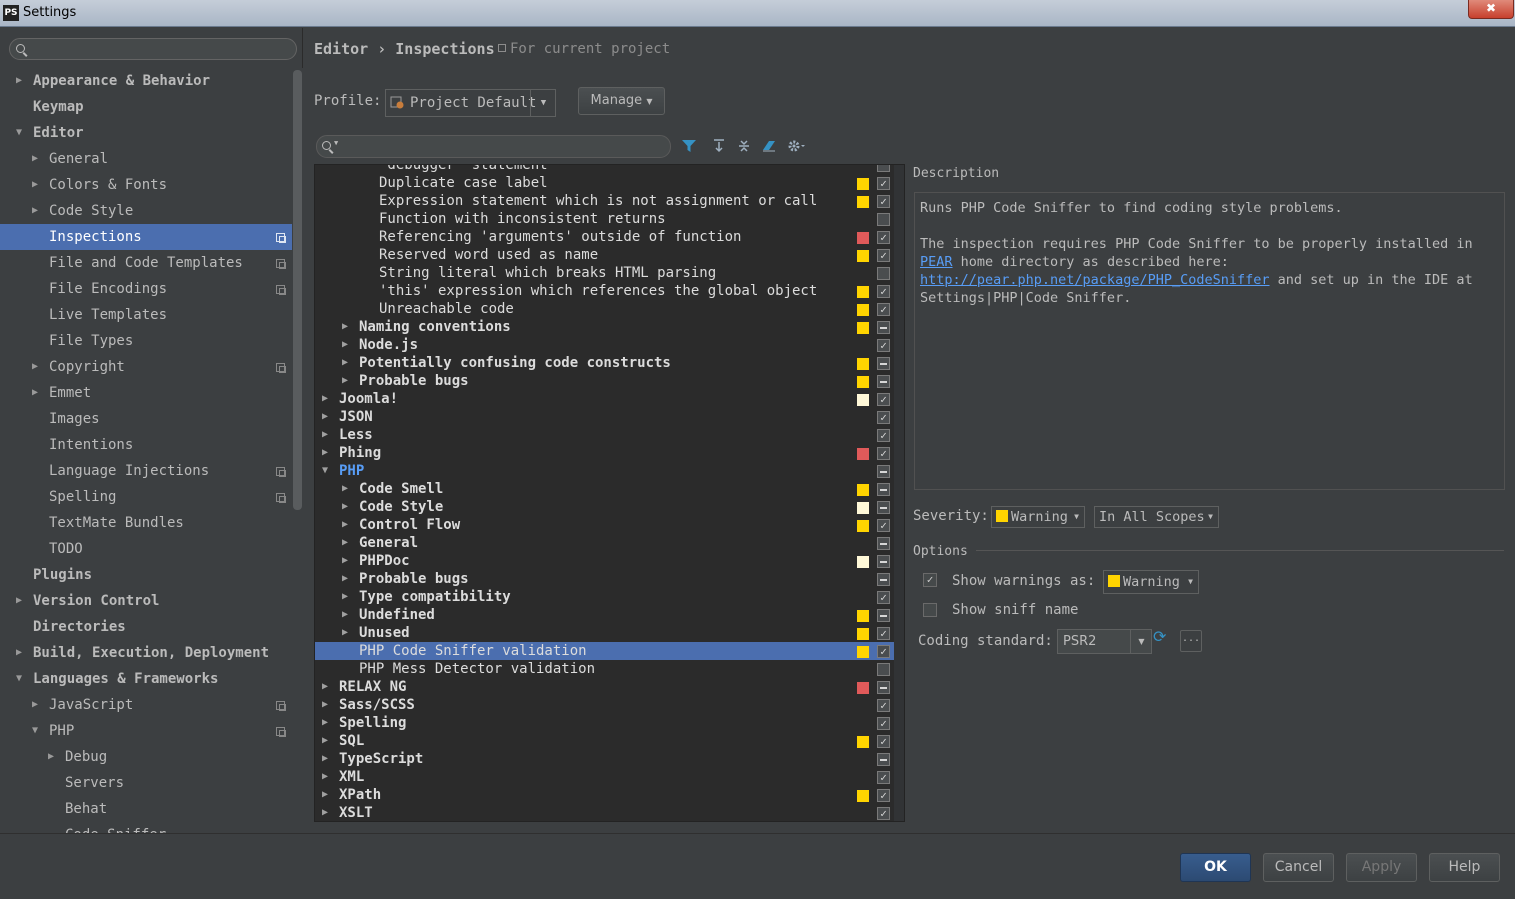 The width and height of the screenshot is (1515, 899). I want to click on sidebar-item: ▶ Copyright, so click(146, 367).